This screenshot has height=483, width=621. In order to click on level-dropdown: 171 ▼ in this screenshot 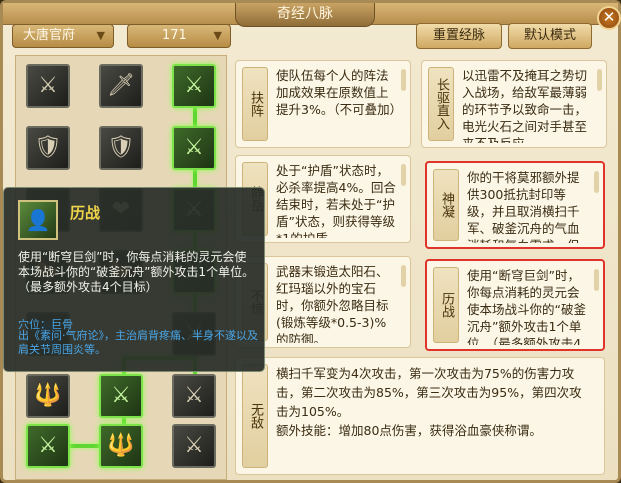, I will do `click(179, 36)`.